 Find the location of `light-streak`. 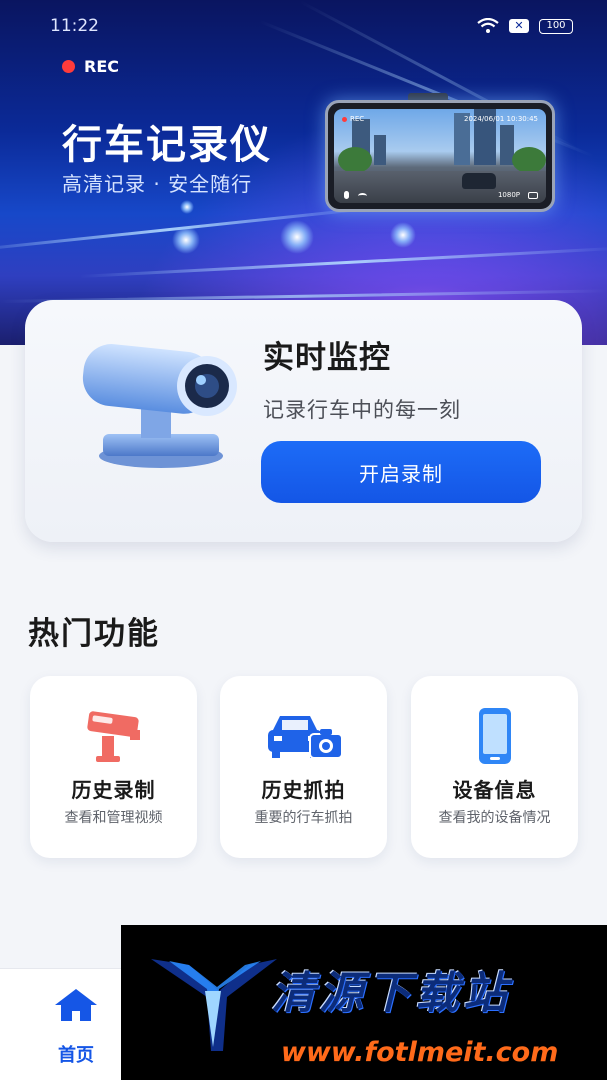

light-streak is located at coordinates (343, 262).